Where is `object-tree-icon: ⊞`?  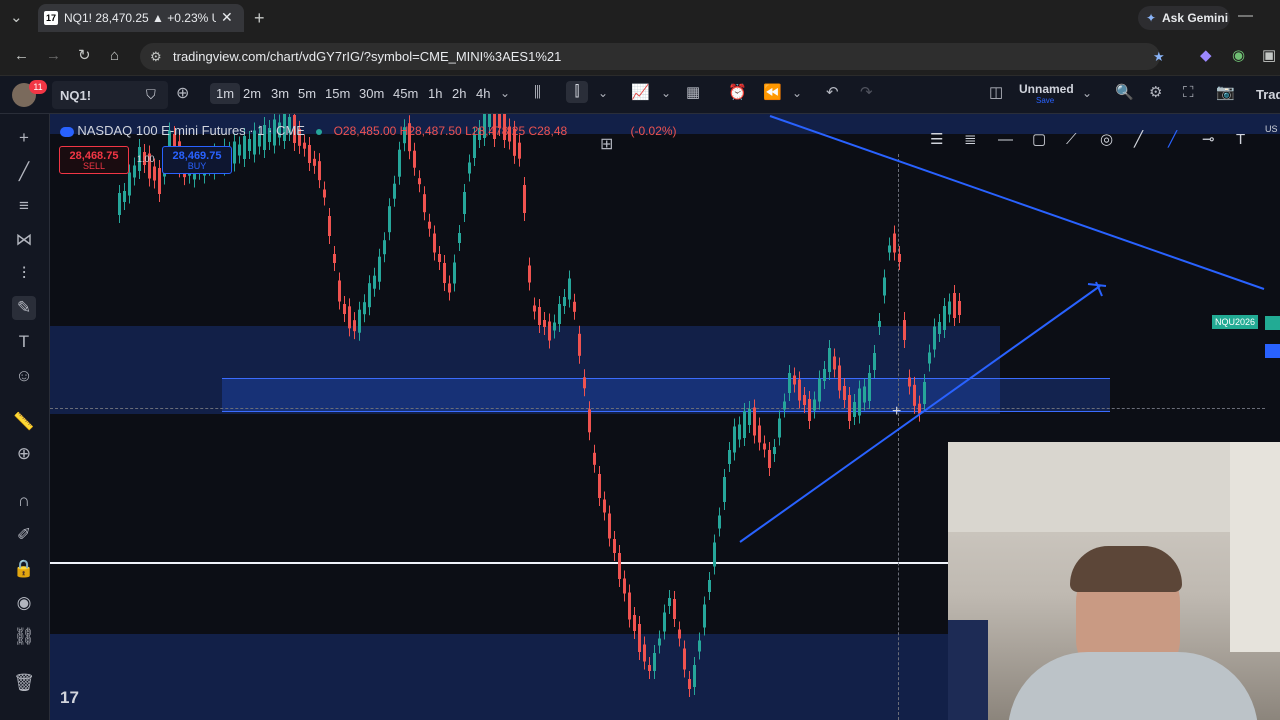
object-tree-icon: ⊞ is located at coordinates (606, 144).